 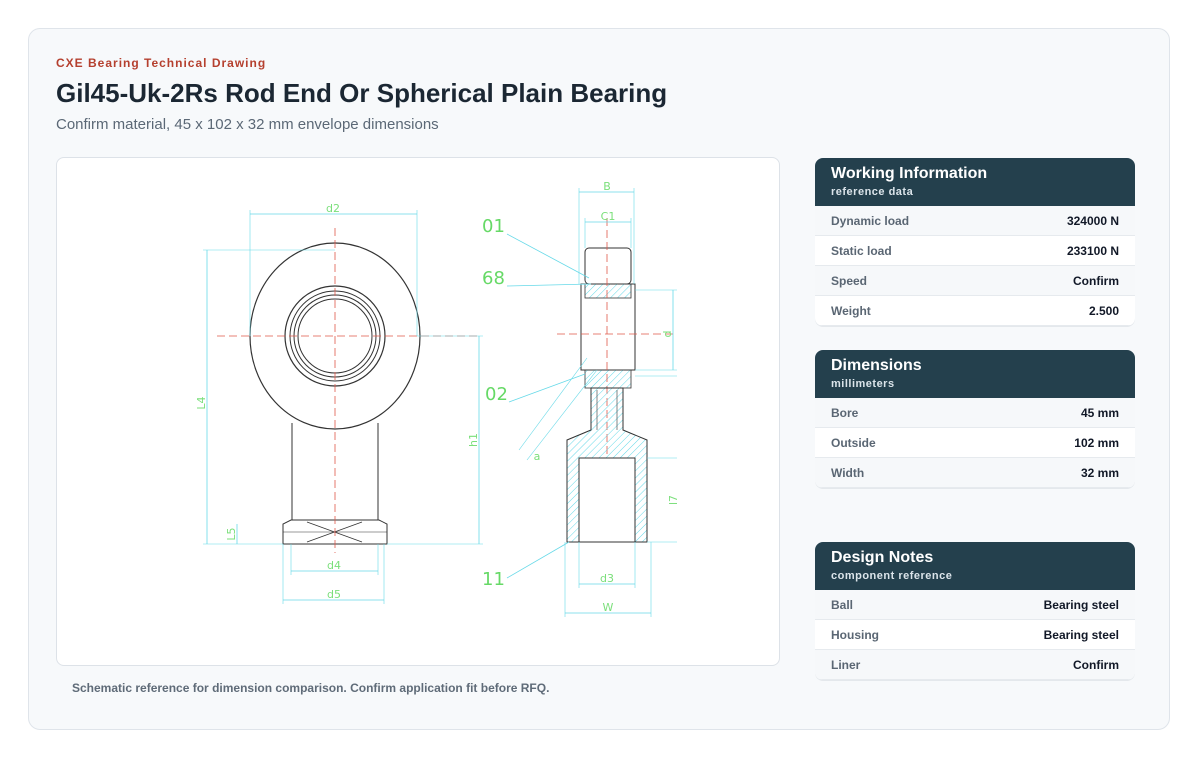 I want to click on table-row: Bore 45 mm, so click(x=975, y=413).